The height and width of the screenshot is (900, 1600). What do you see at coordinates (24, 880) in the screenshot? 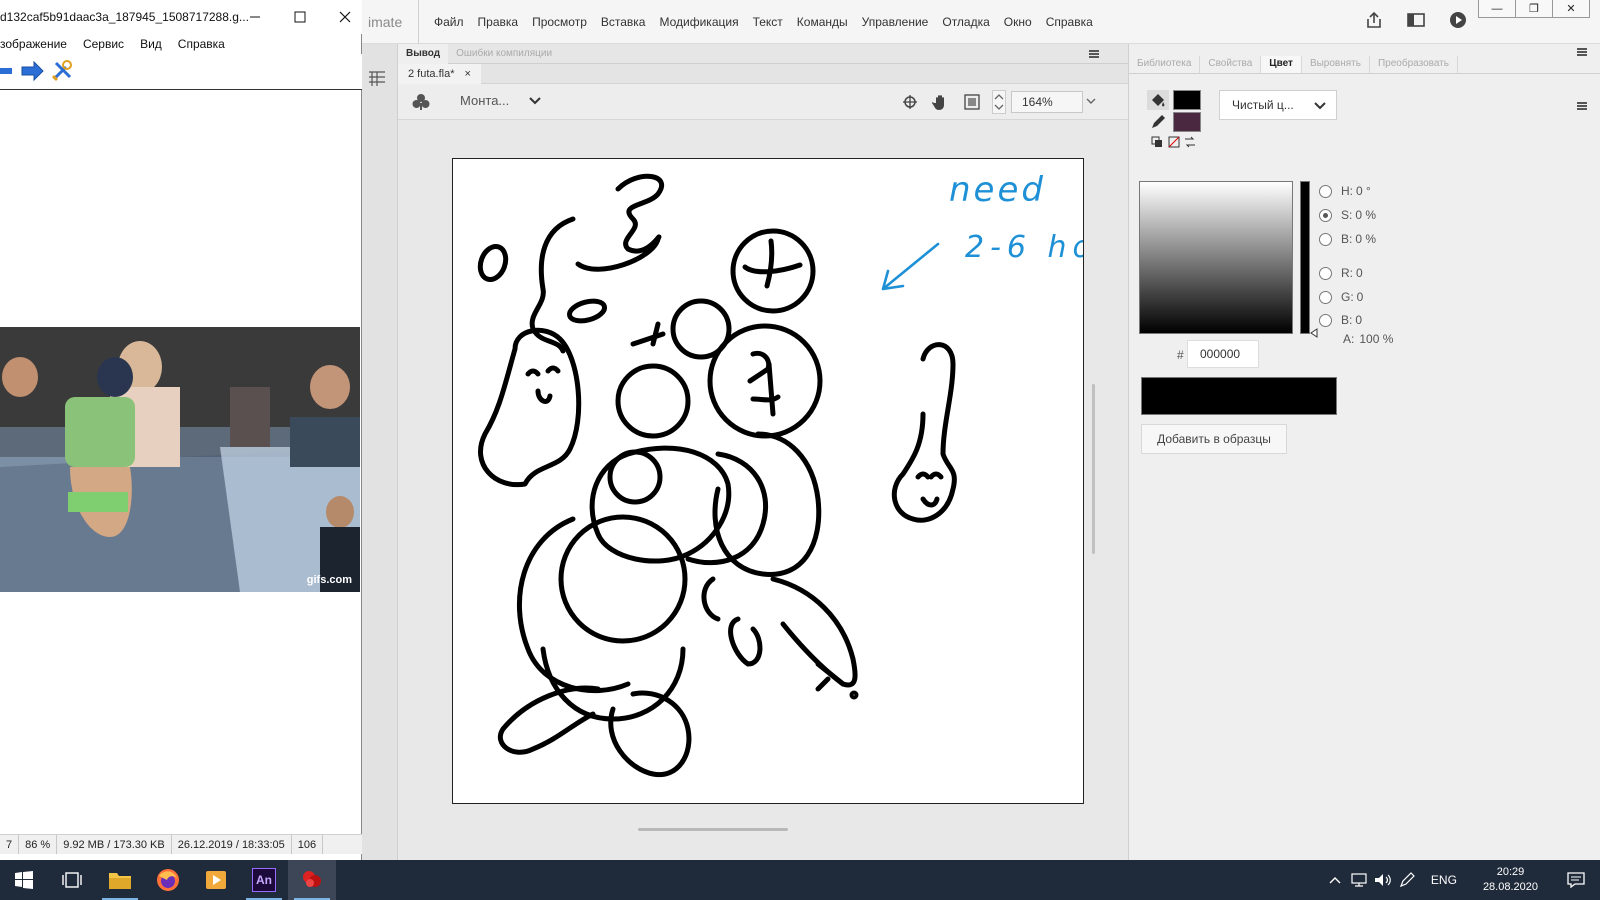
I see `windows-start-icon` at bounding box center [24, 880].